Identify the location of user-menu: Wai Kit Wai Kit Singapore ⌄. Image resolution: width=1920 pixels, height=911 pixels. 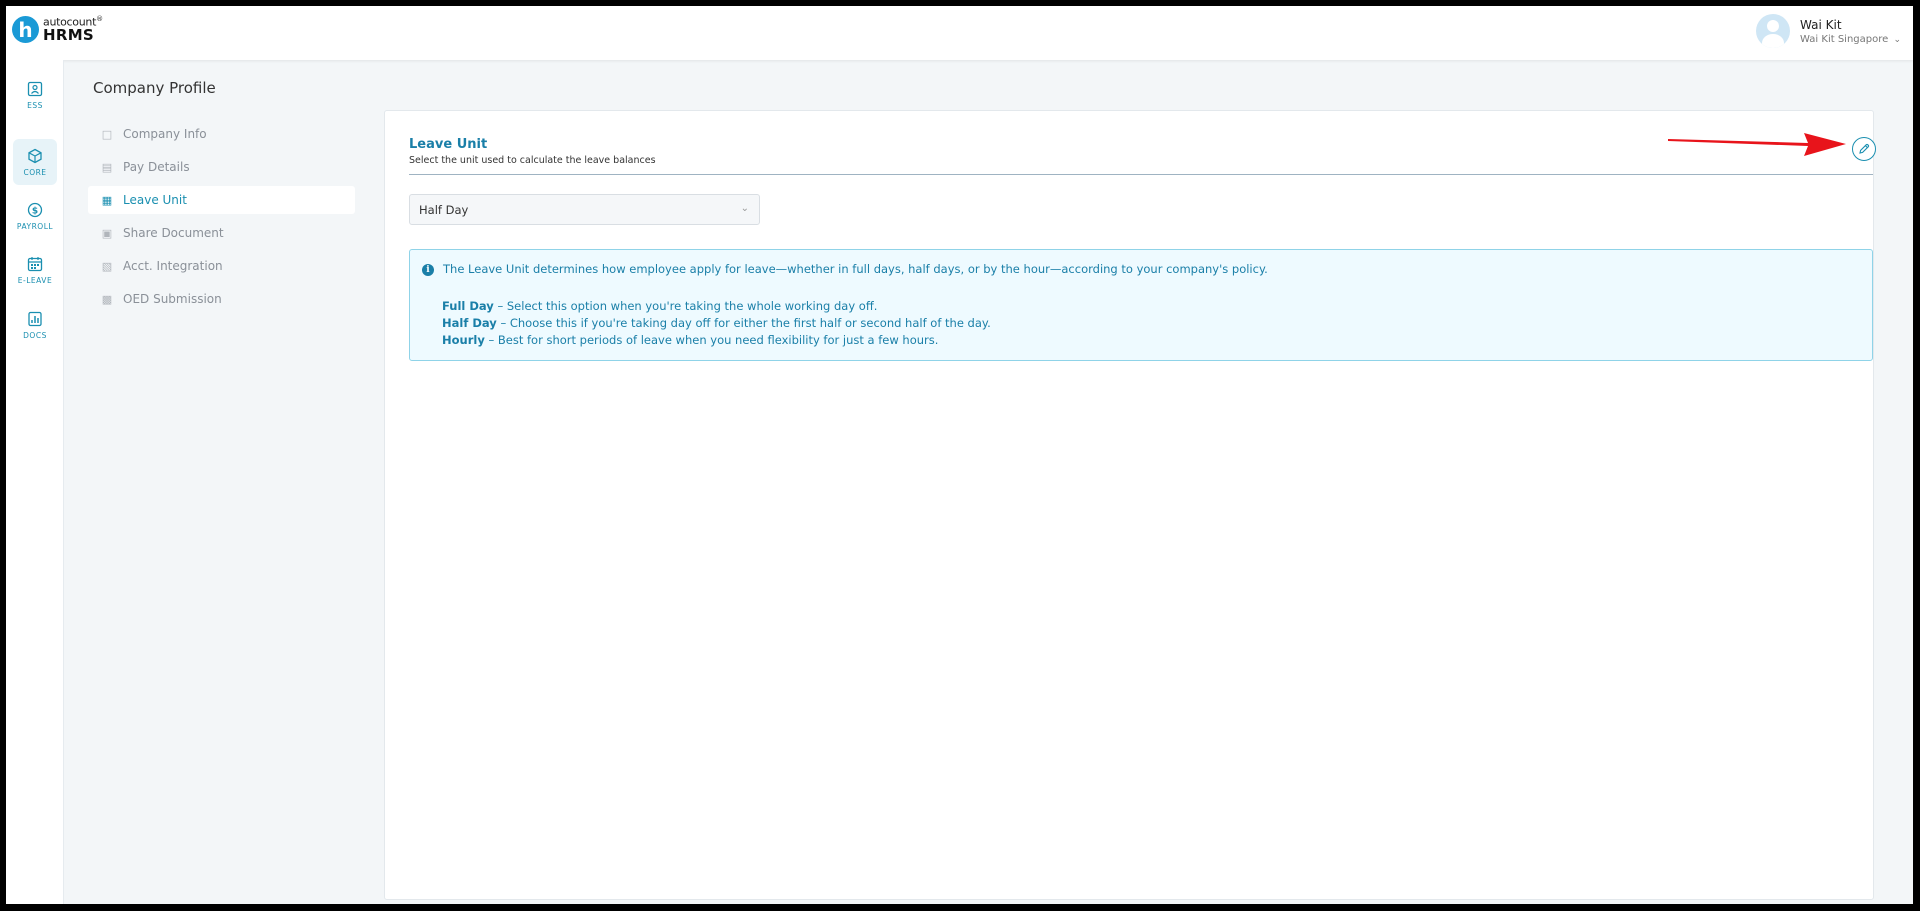
(1828, 31).